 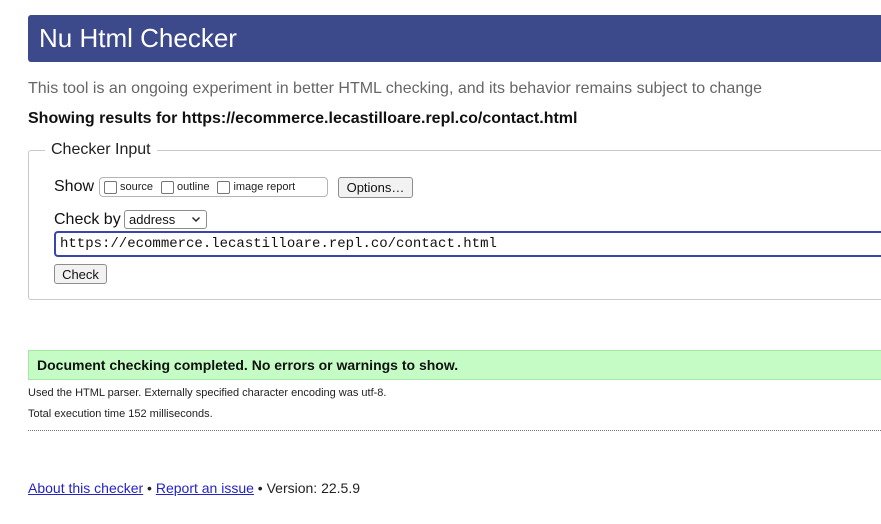 What do you see at coordinates (87, 219) in the screenshot?
I see `check-by-label: Check by` at bounding box center [87, 219].